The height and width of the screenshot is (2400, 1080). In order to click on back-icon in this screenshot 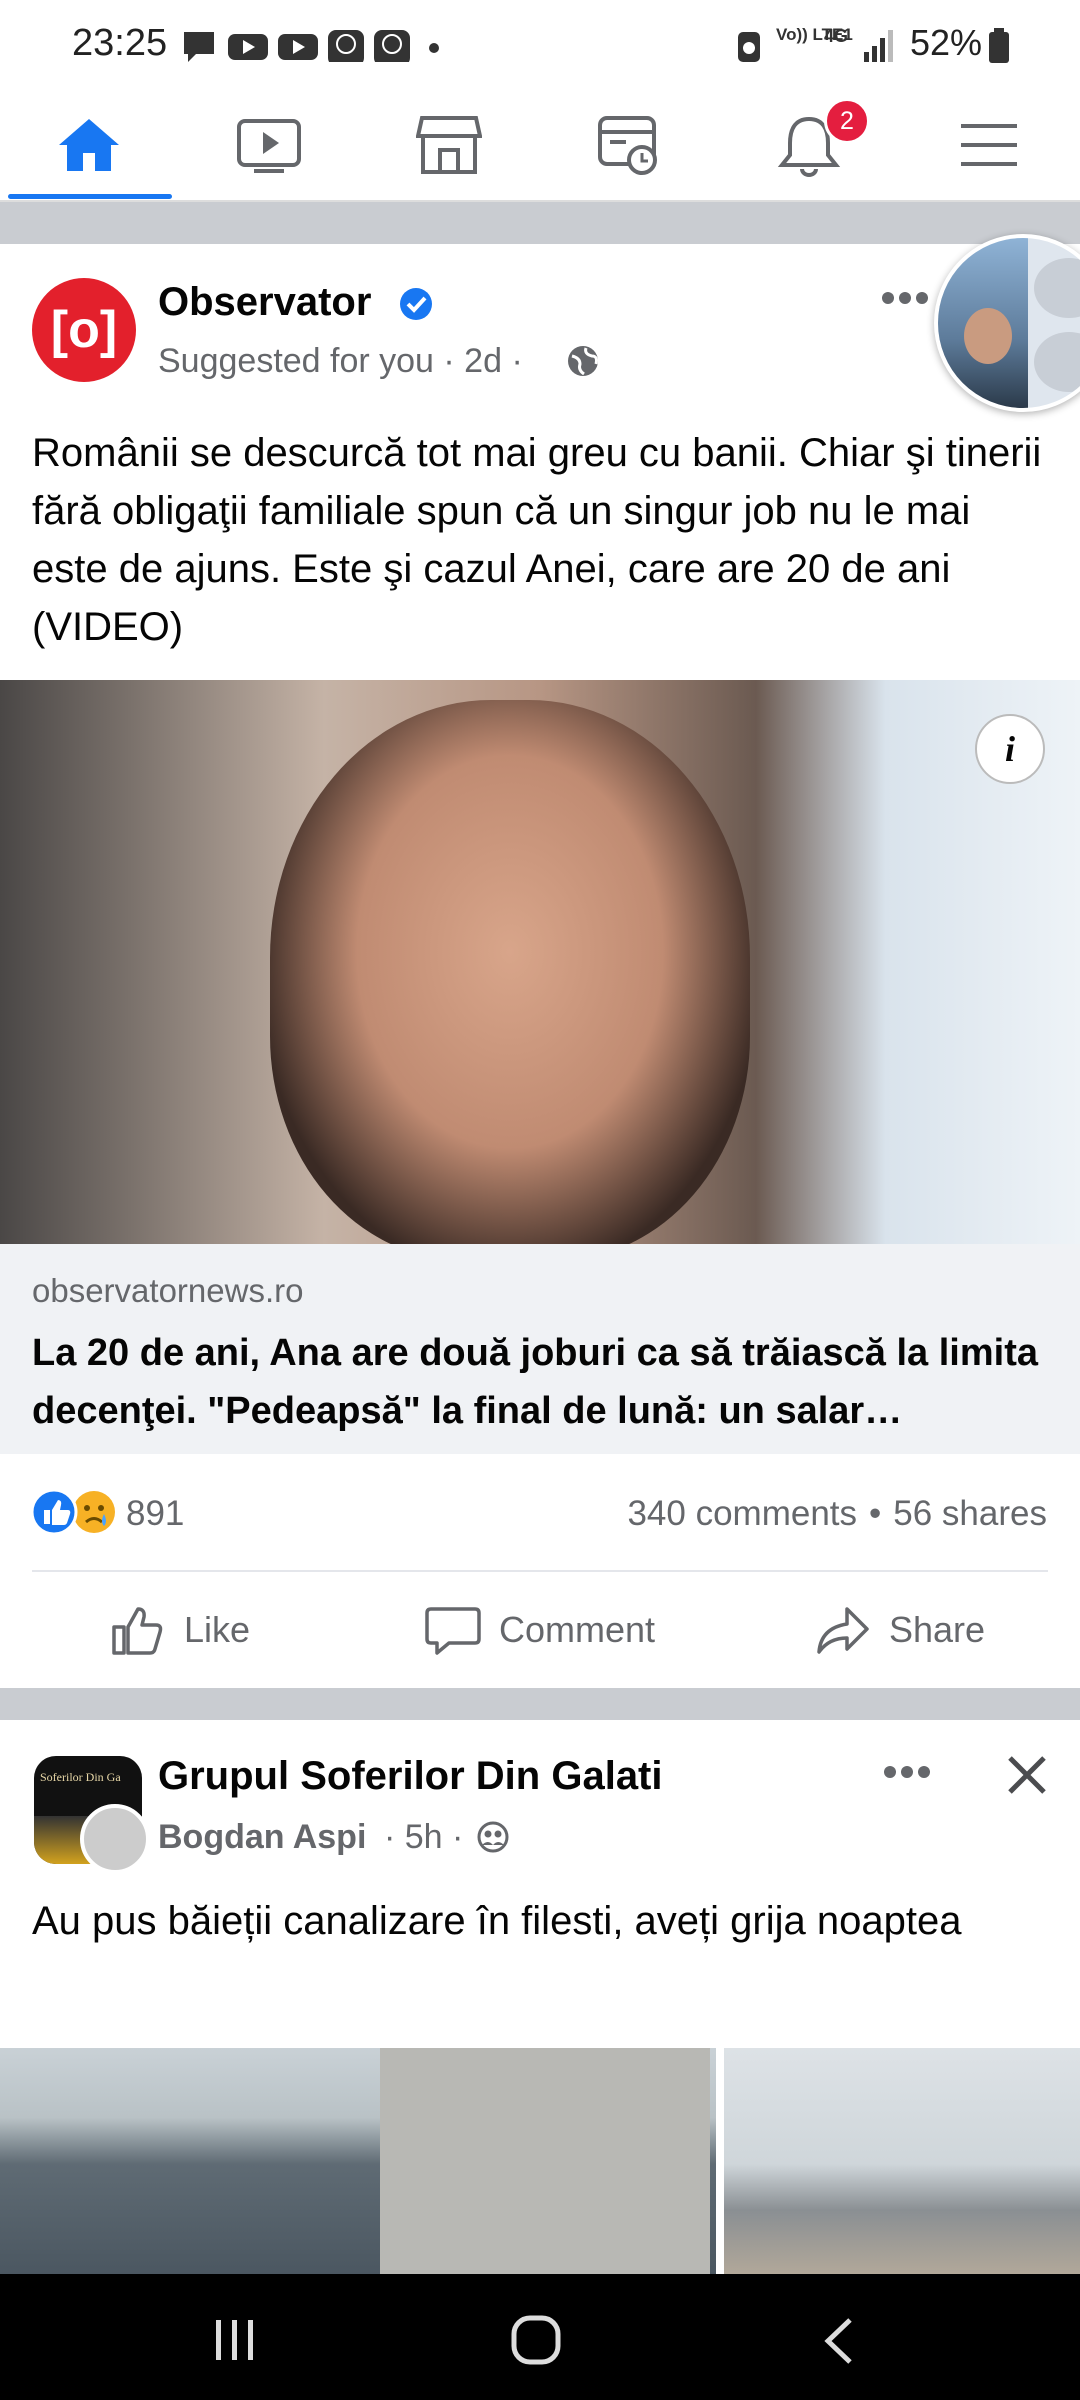, I will do `click(840, 2341)`.